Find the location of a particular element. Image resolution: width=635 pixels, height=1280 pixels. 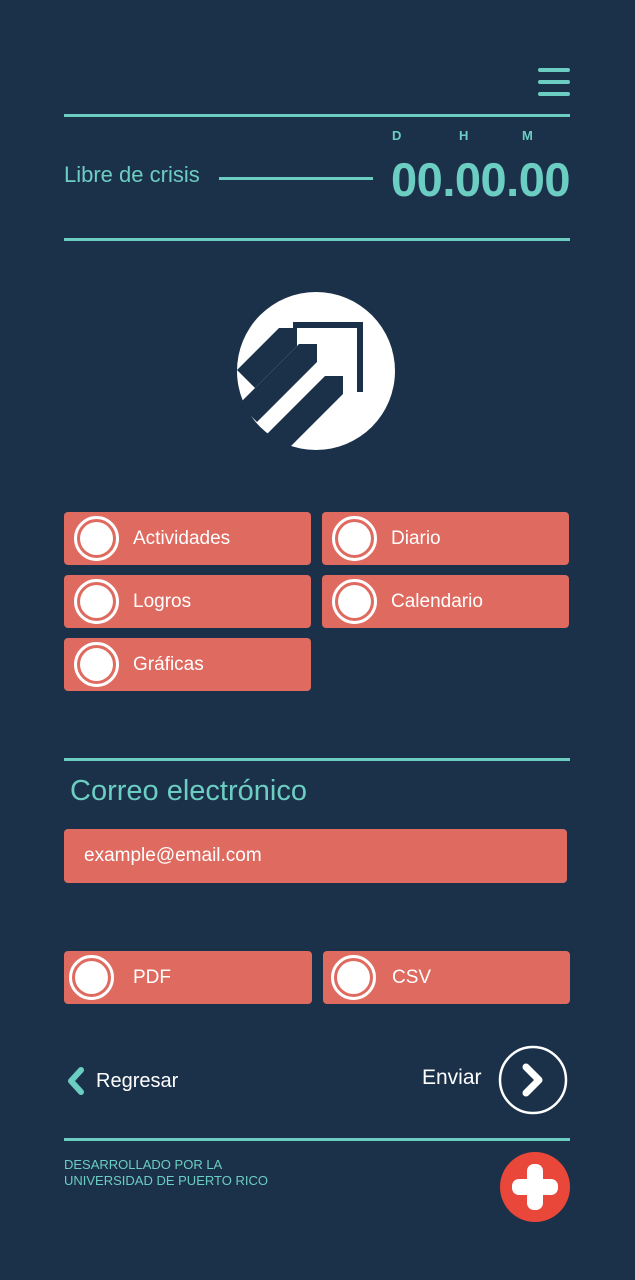

timer-days-unit: D is located at coordinates (397, 135).